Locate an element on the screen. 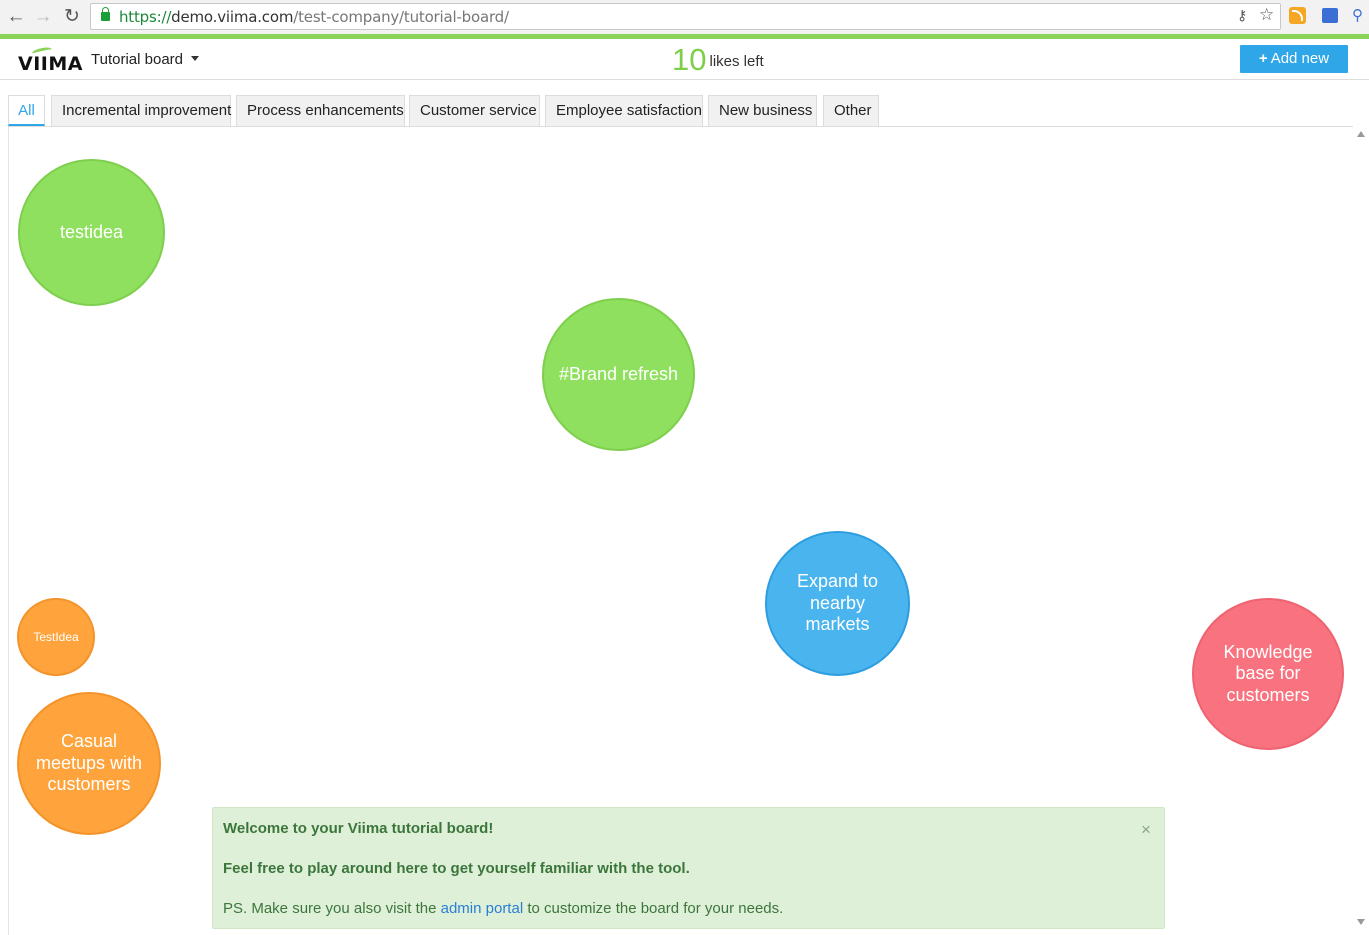 The image size is (1369, 935). back-arrow-icon: ← is located at coordinates (16, 17).